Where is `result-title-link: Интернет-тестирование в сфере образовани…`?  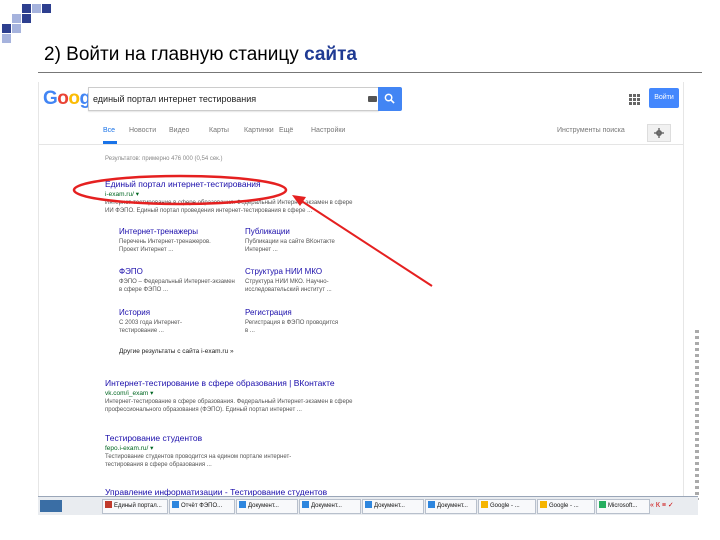
result-title-link: Интернет-тестирование в сфере образовани… is located at coordinates (220, 383).